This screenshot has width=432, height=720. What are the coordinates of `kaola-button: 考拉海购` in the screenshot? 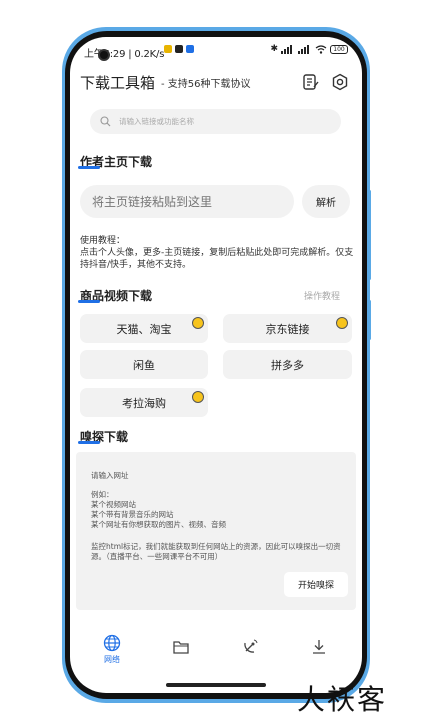 It's located at (144, 402).